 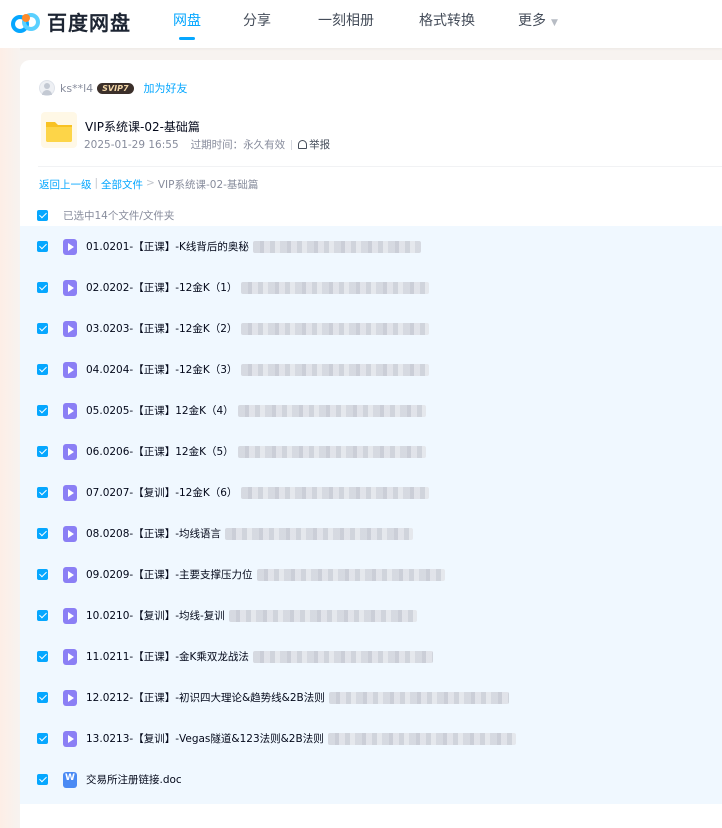 I want to click on logo: 百度网盘, so click(x=71, y=23).